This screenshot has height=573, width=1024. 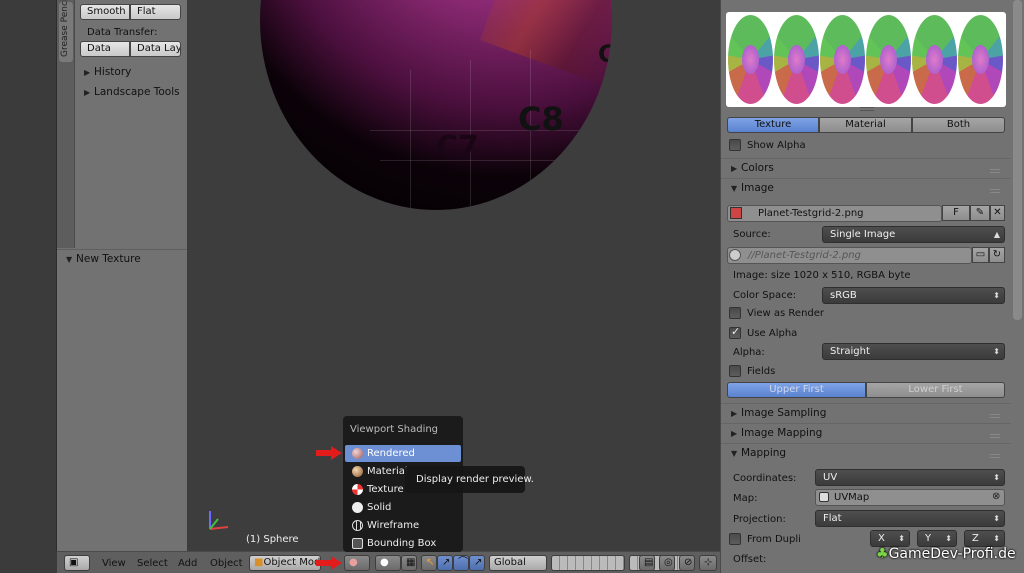 What do you see at coordinates (913, 295) in the screenshot?
I see `color-space-dropdown: sRGB ⬍` at bounding box center [913, 295].